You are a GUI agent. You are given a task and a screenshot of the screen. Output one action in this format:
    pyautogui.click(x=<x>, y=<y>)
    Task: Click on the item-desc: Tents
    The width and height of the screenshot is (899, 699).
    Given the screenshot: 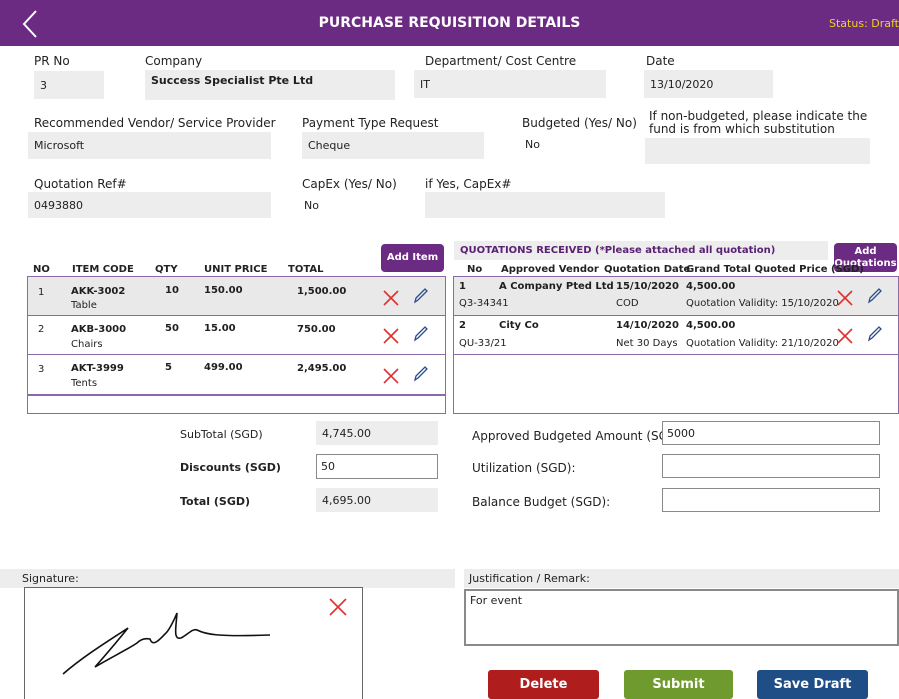 What is the action you would take?
    pyautogui.click(x=84, y=383)
    